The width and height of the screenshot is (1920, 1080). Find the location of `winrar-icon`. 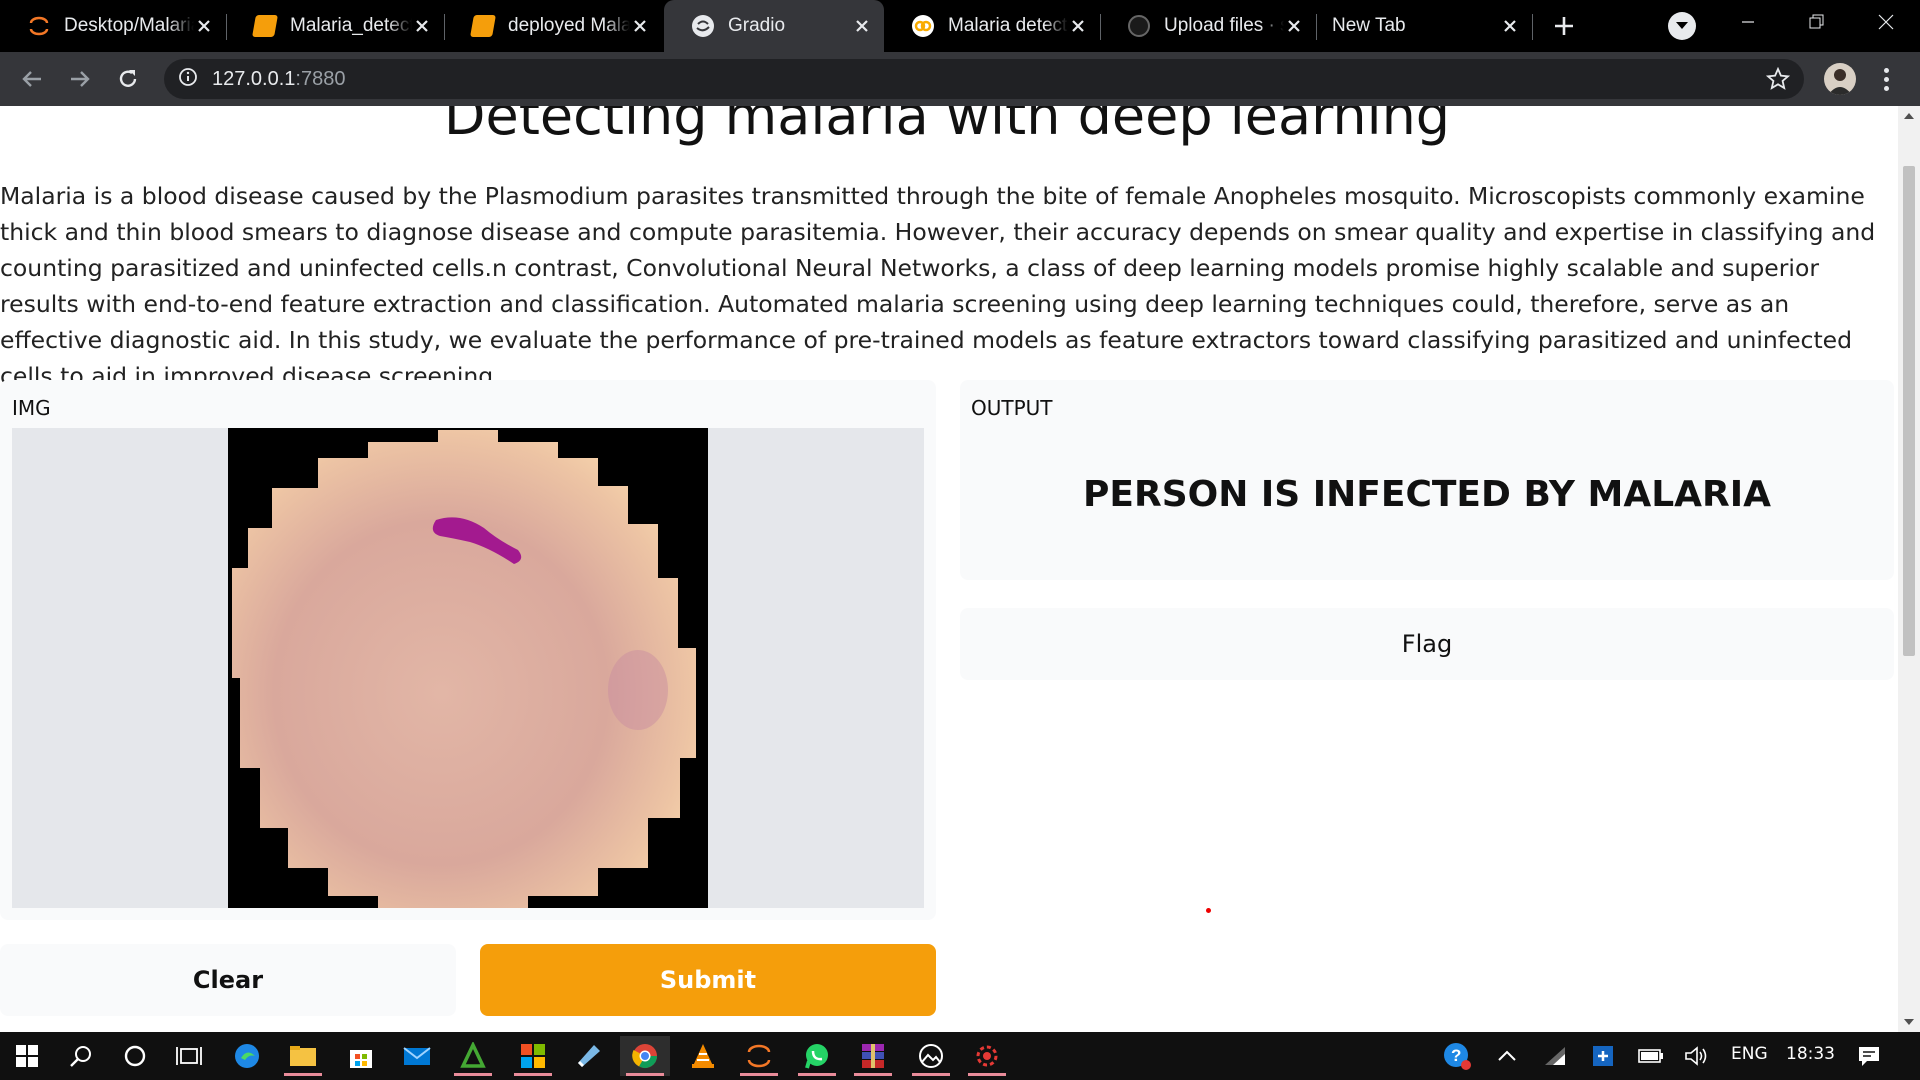

winrar-icon is located at coordinates (873, 1056).